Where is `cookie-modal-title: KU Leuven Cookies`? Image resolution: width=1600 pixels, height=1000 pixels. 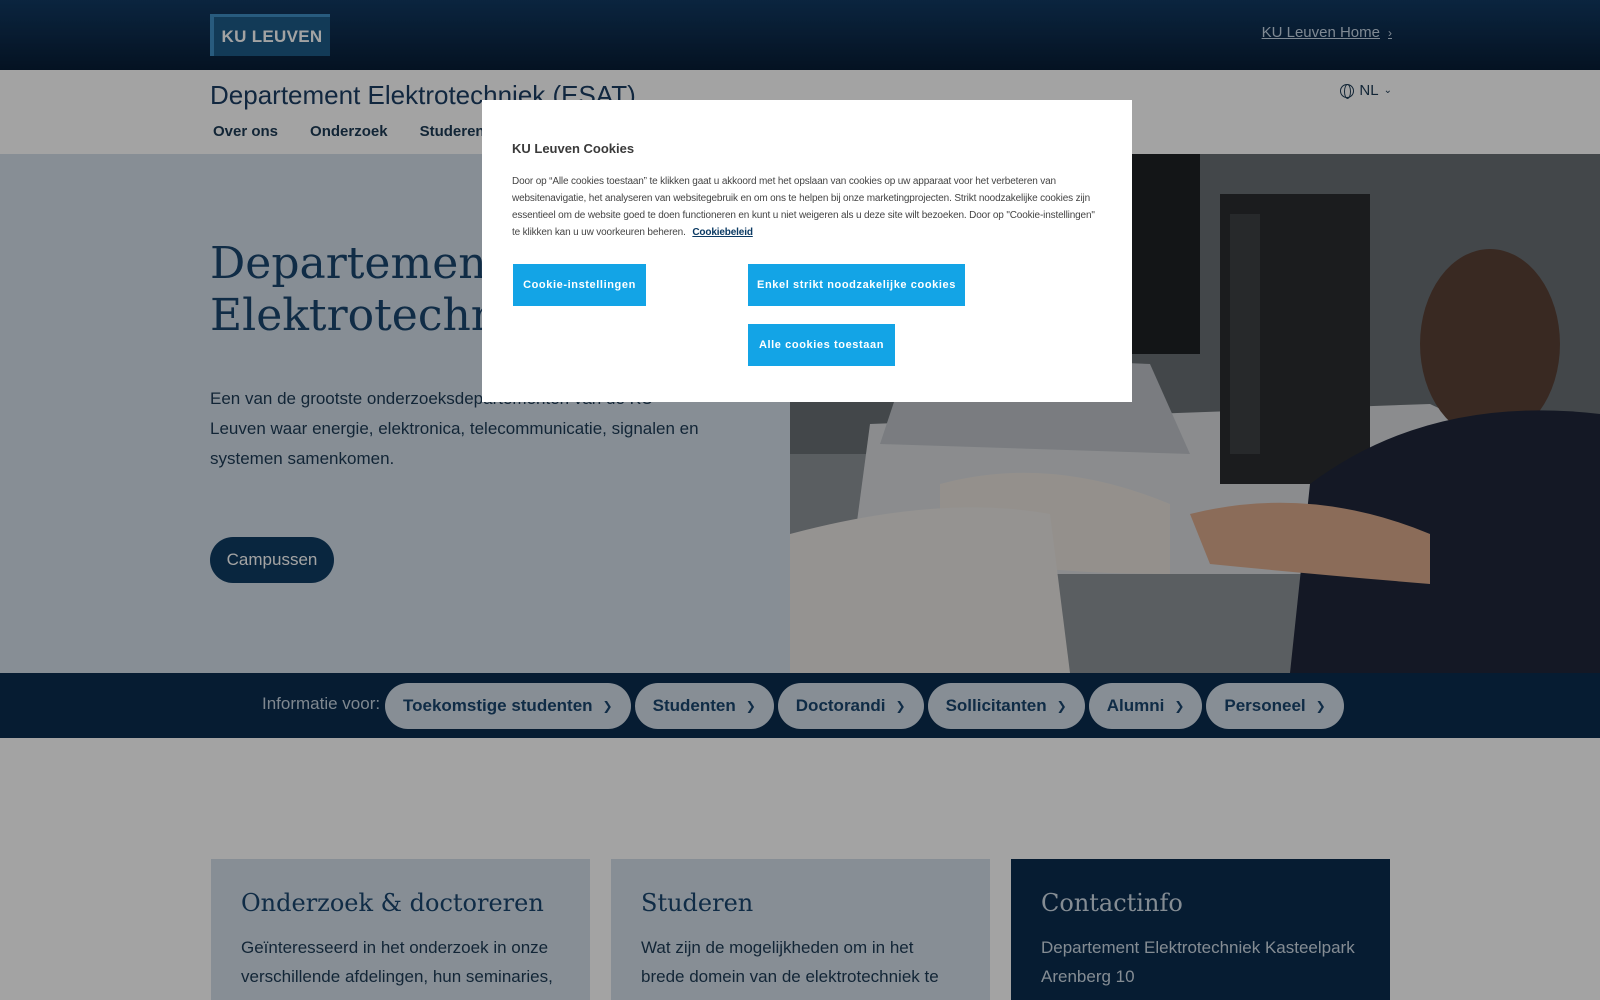
cookie-modal-title: KU Leuven Cookies is located at coordinates (573, 148).